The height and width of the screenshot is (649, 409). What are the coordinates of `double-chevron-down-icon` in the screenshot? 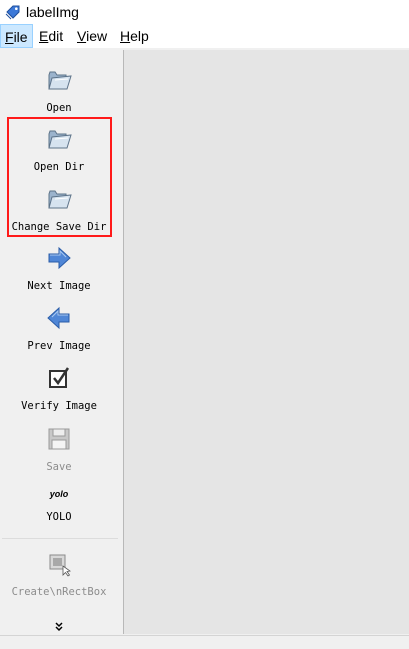 It's located at (59, 627).